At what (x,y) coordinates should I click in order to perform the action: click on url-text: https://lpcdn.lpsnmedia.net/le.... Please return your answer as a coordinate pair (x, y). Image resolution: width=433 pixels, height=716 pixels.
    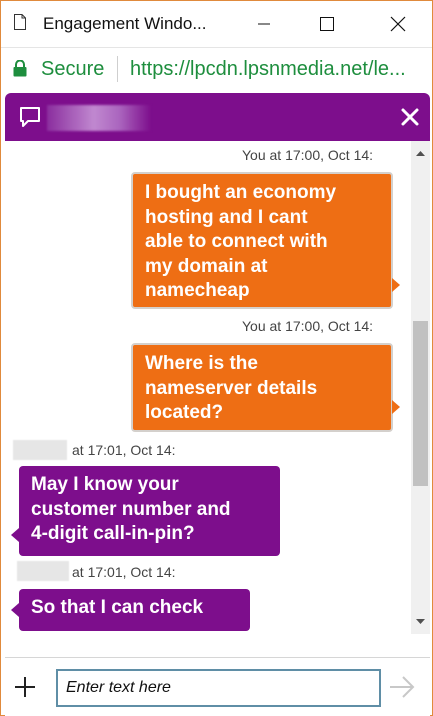
    Looking at the image, I should click on (280, 69).